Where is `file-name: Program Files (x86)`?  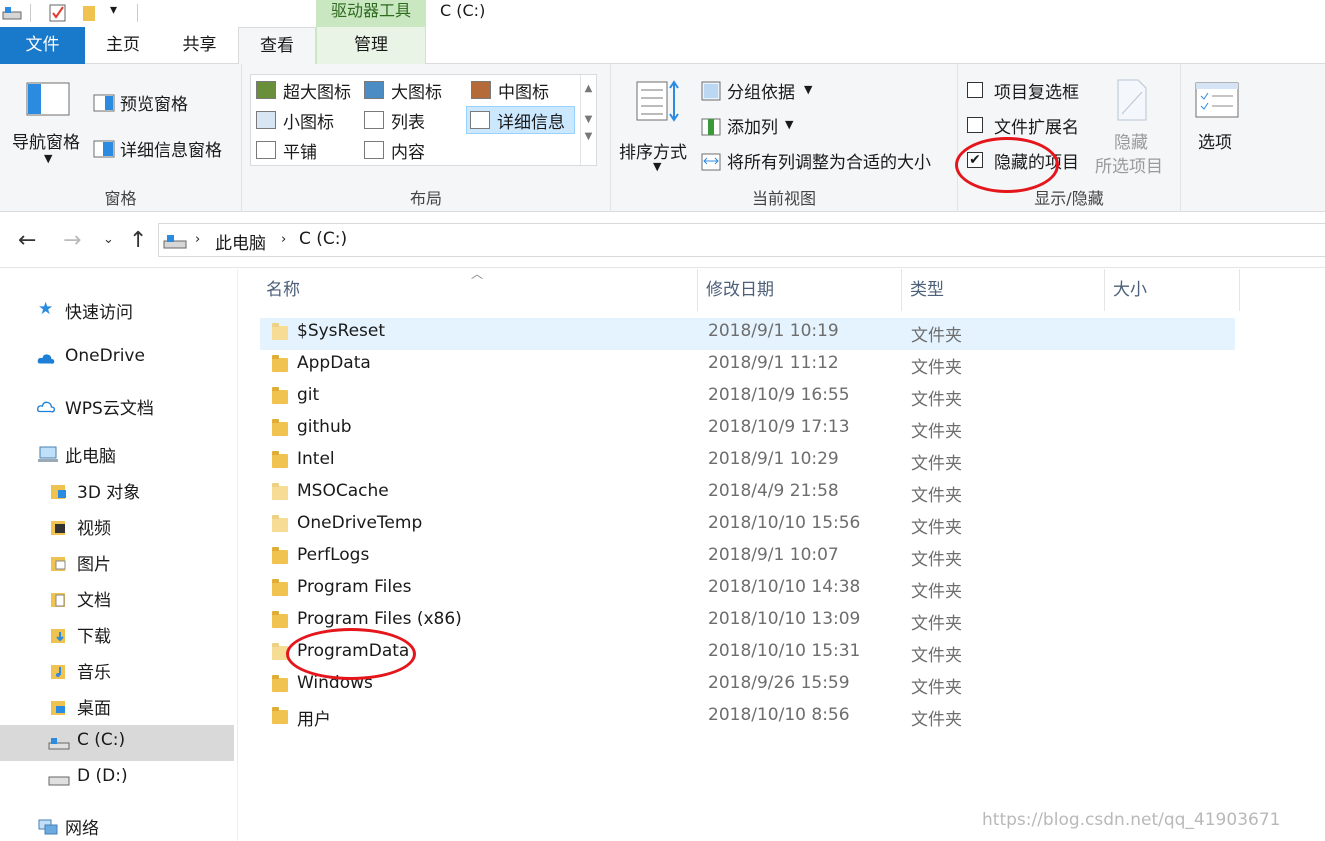 file-name: Program Files (x86) is located at coordinates (379, 619).